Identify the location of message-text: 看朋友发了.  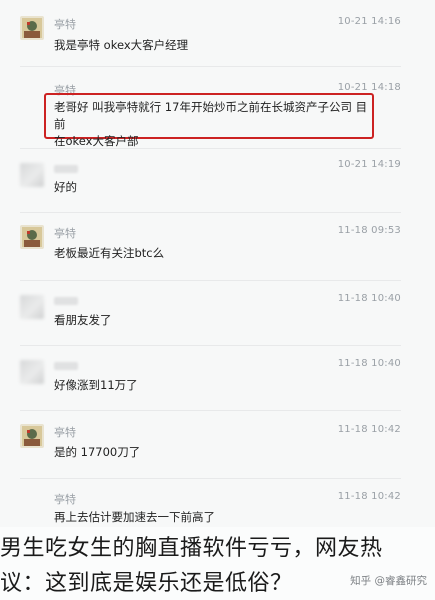
(83, 320).